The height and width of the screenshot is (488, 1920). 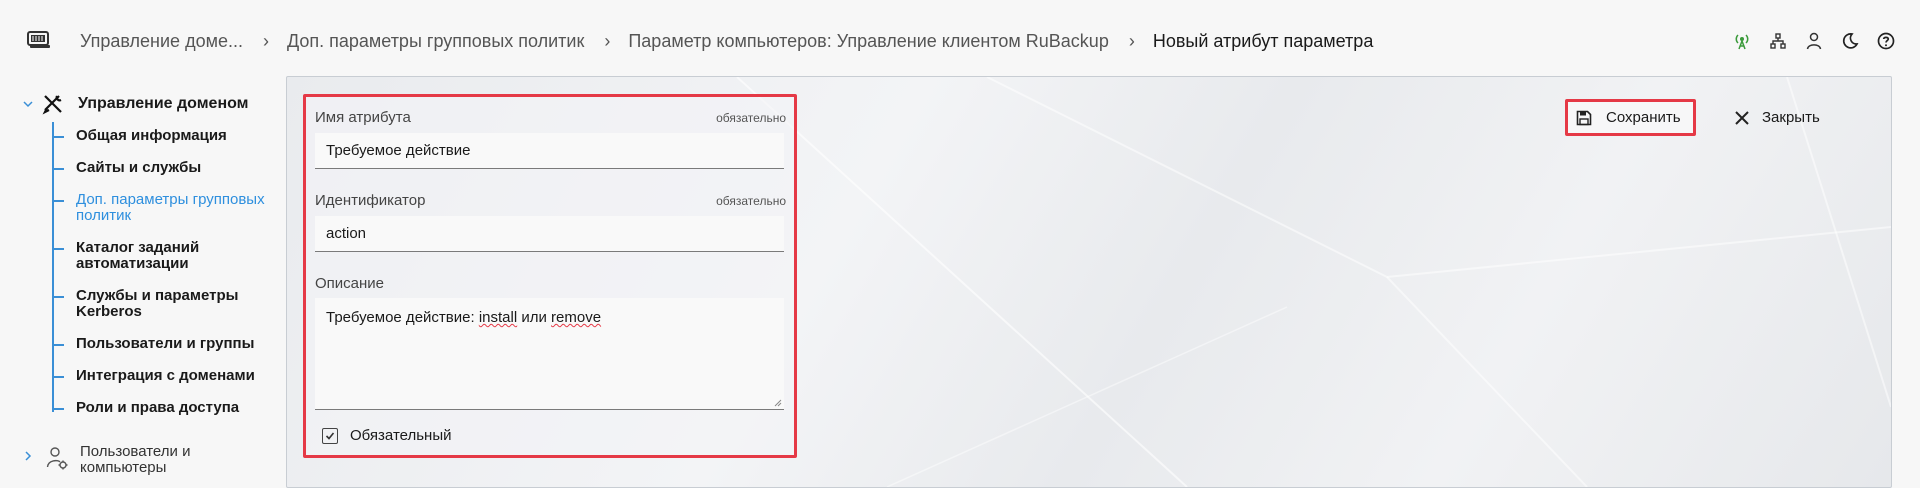 I want to click on sidebar-item-label: Пользователи и группы, so click(x=165, y=343).